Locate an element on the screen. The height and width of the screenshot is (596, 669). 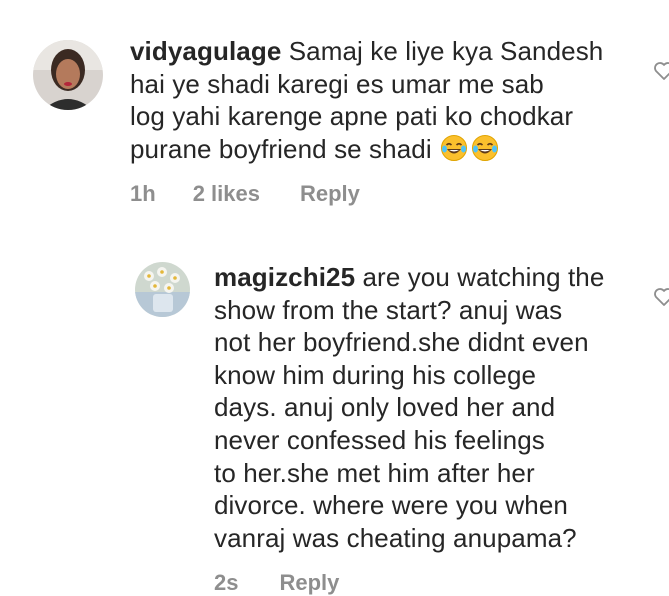
comment-line: purane boyfriend se shadi is located at coordinates (281, 148).